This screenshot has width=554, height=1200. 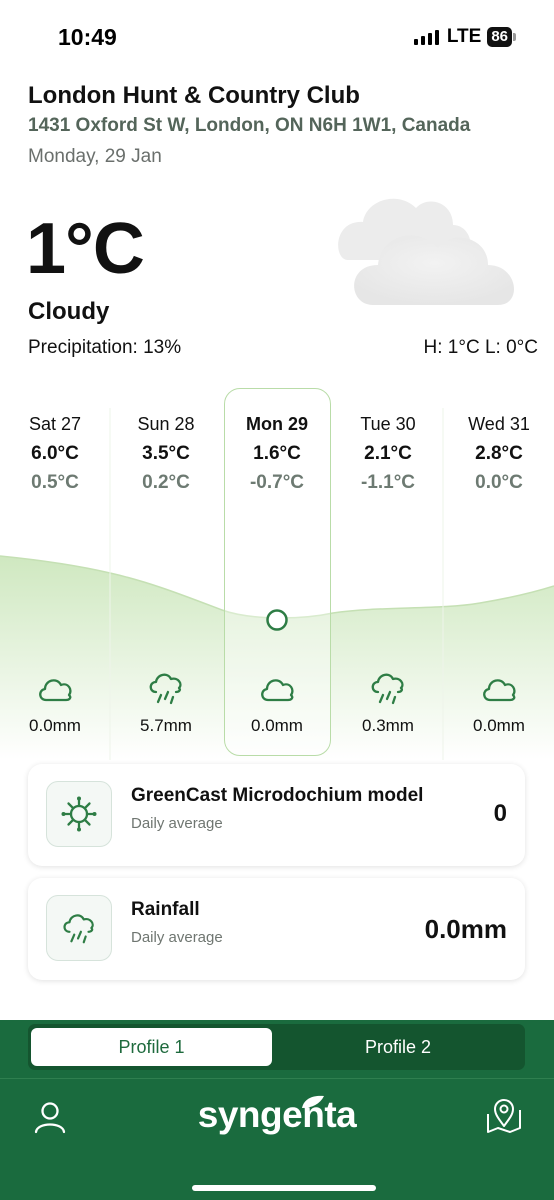 What do you see at coordinates (69, 311) in the screenshot?
I see `current-condition: Cloudy` at bounding box center [69, 311].